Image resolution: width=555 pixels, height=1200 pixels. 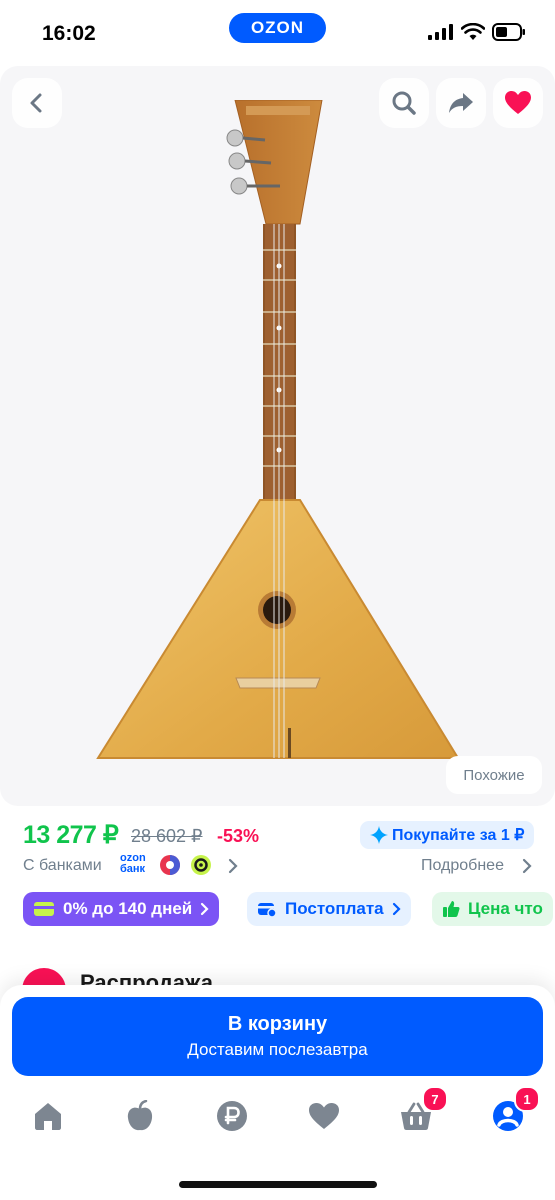 I want to click on bank-logo-2-icon, so click(x=201, y=865).